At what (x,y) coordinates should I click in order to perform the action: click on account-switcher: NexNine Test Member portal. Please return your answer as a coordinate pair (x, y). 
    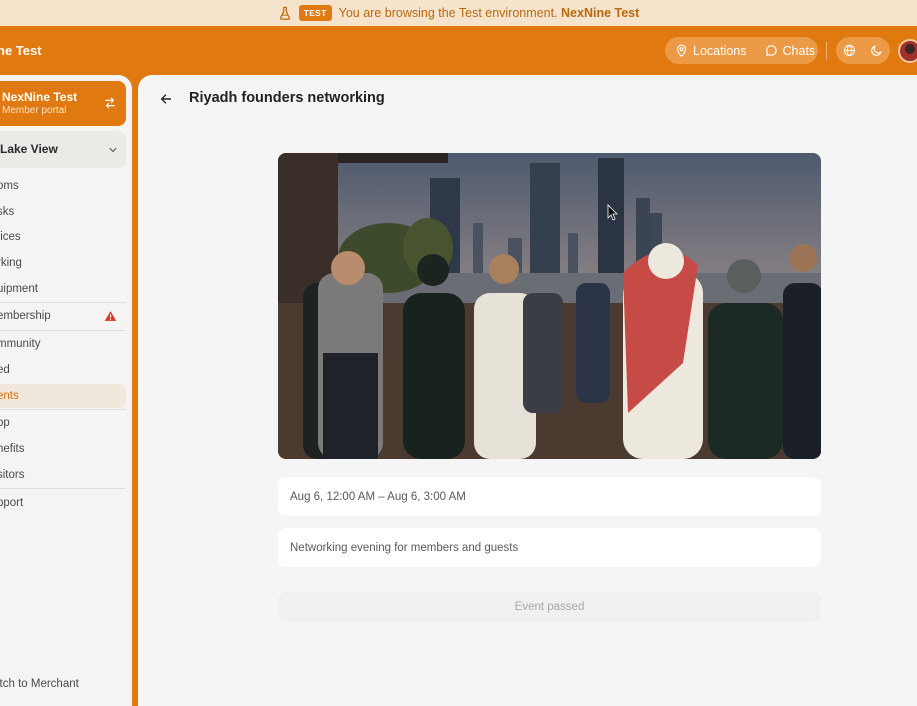
    Looking at the image, I should click on (63, 103).